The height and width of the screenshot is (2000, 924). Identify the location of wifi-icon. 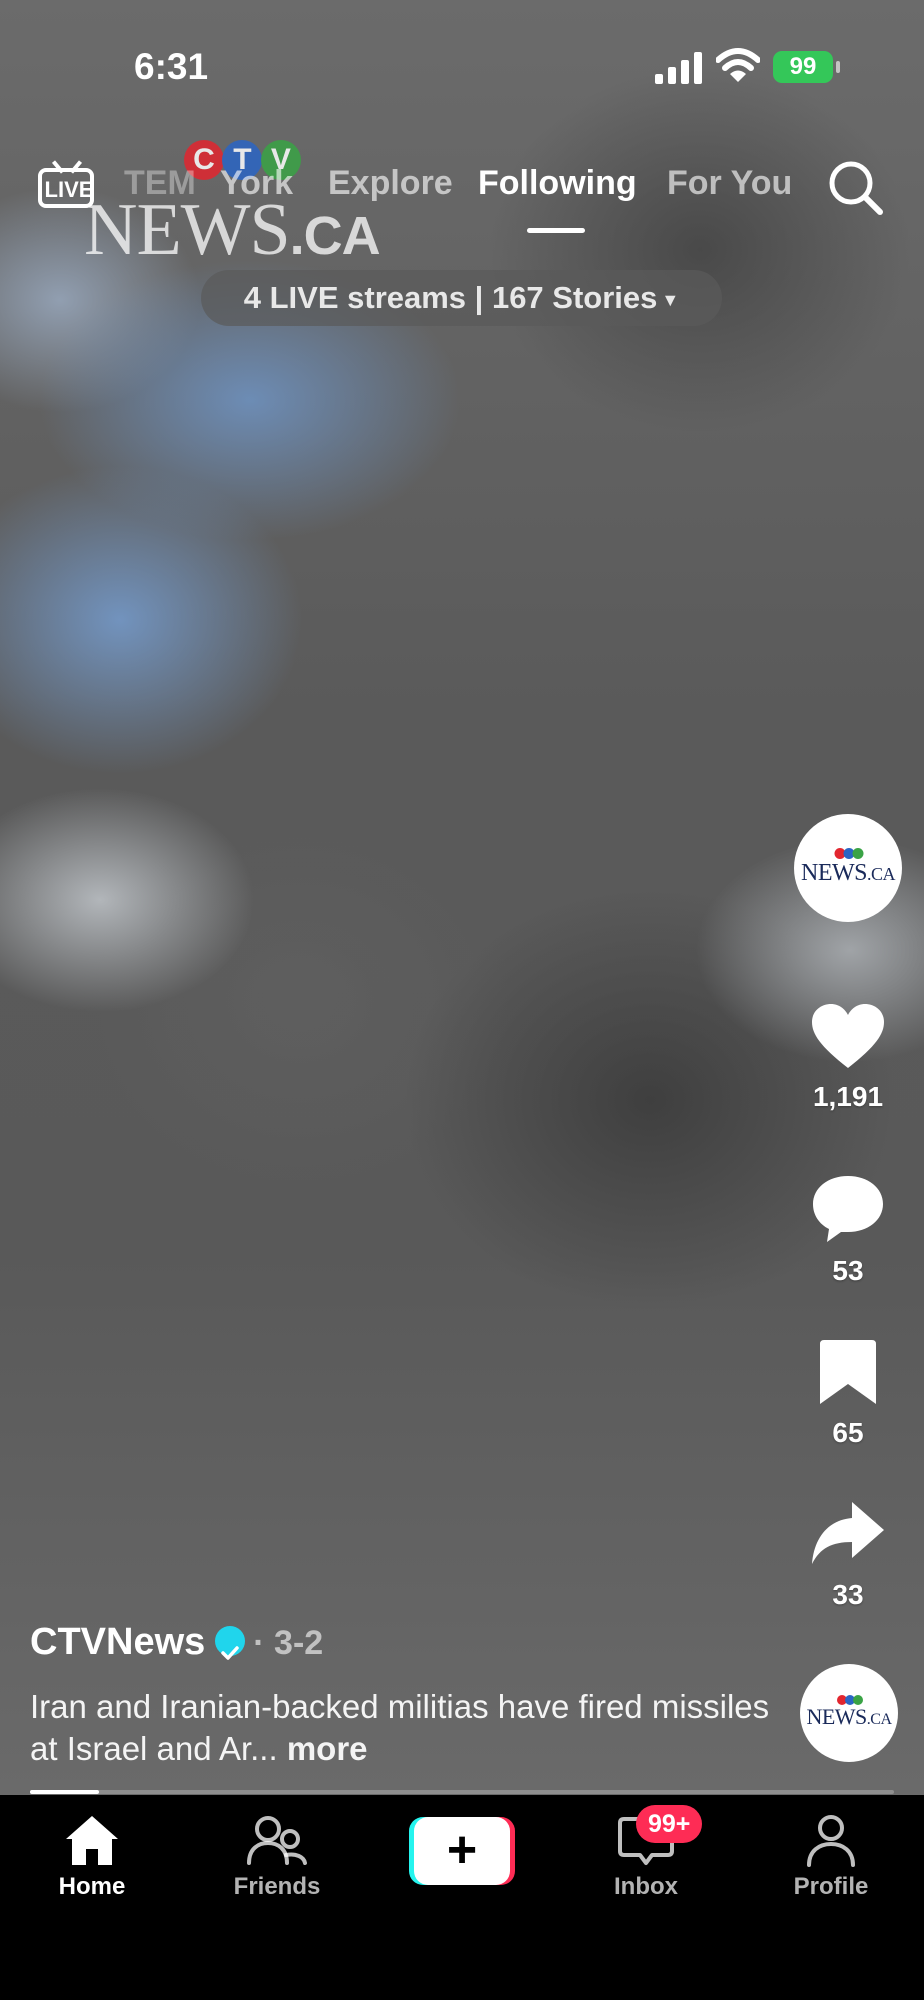
(738, 65).